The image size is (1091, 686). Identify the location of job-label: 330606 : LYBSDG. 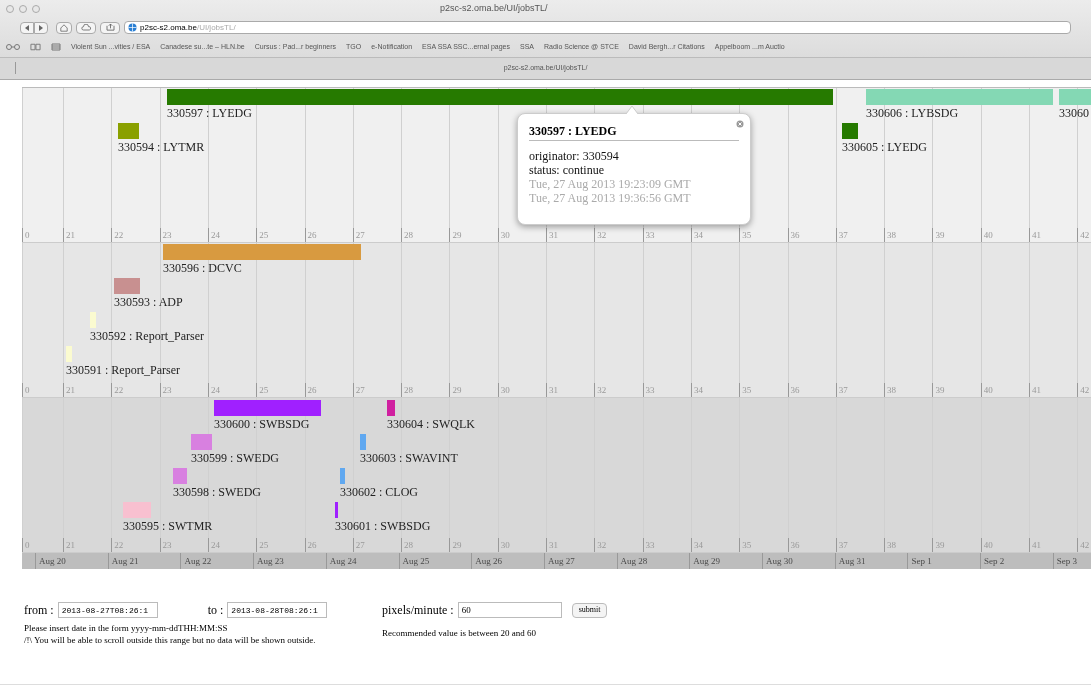
(912, 113).